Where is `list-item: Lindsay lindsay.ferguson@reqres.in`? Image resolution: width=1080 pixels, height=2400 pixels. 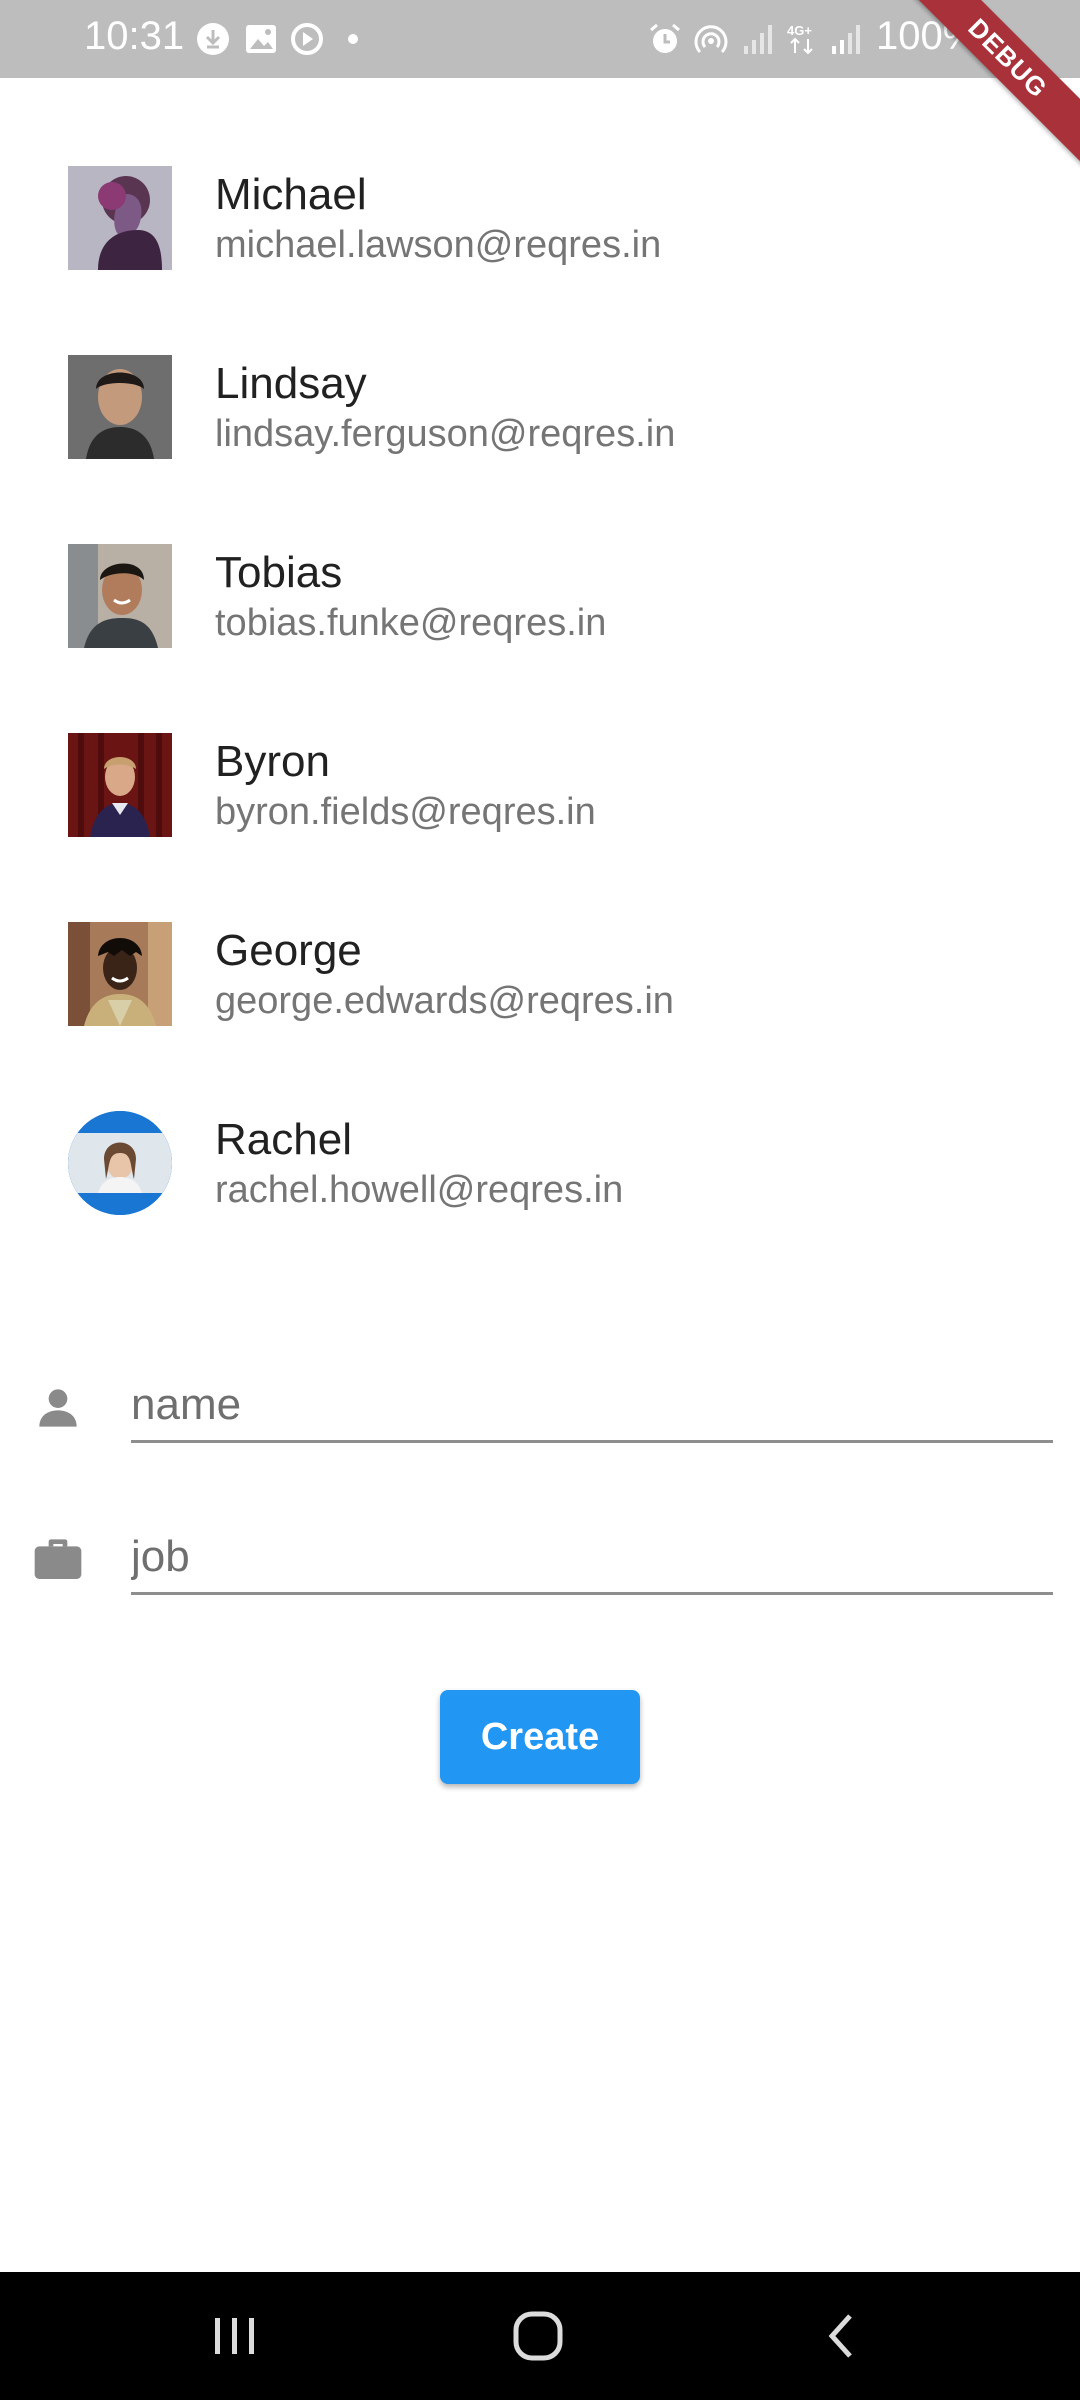
list-item: Lindsay lindsay.ferguson@reqres.in is located at coordinates (540, 424).